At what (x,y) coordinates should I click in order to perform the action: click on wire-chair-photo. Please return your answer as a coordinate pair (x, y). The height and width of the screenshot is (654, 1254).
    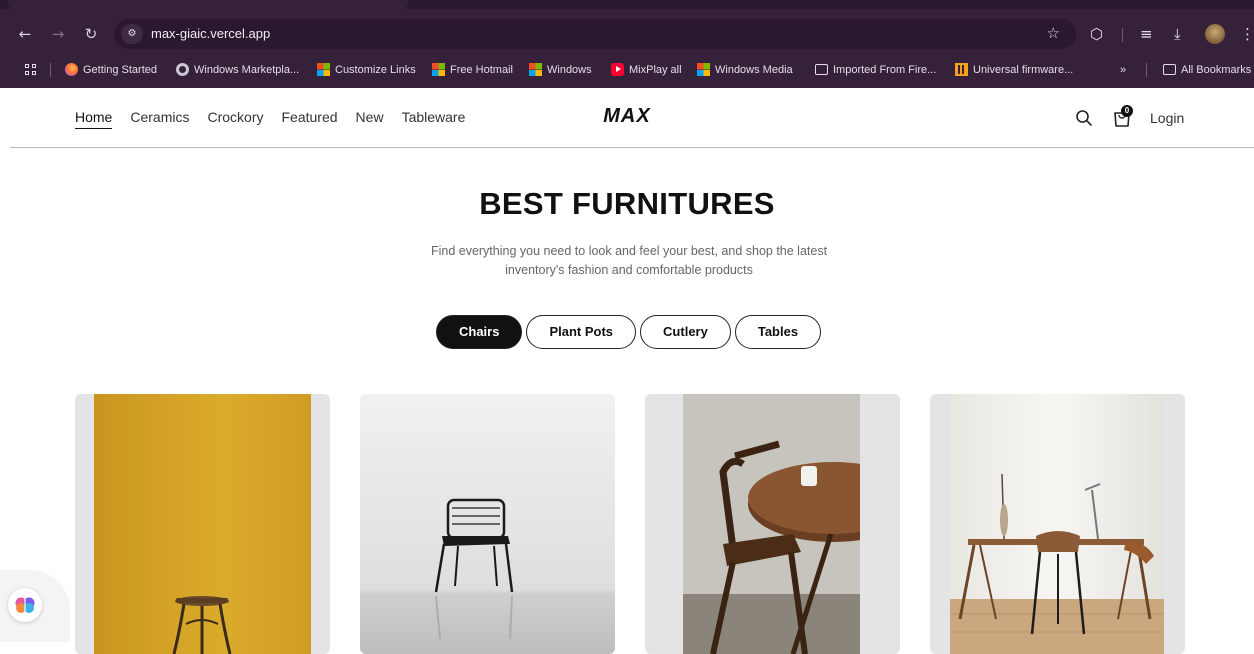
    Looking at the image, I should click on (487, 524).